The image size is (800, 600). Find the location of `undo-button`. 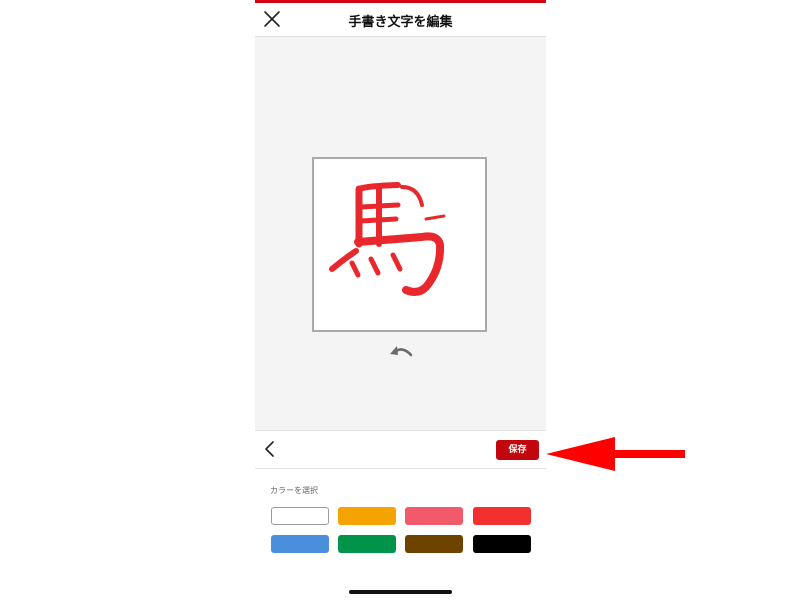

undo-button is located at coordinates (401, 352).